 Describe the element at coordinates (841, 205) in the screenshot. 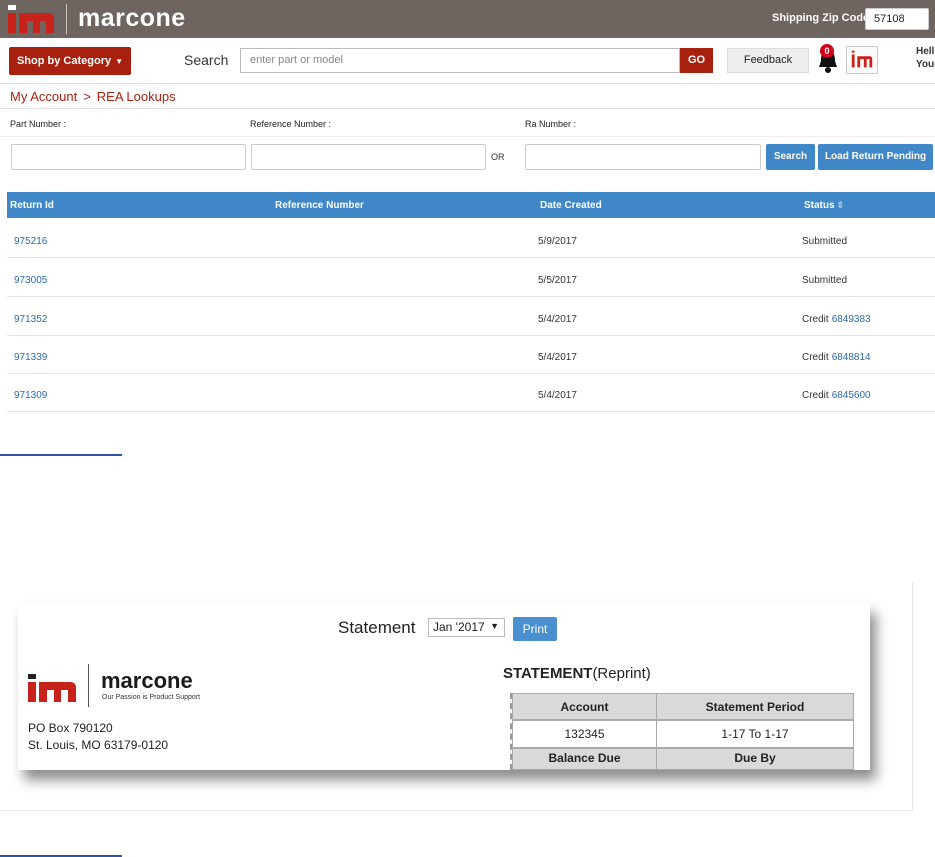

I see `sort-icon: ⇕` at that location.